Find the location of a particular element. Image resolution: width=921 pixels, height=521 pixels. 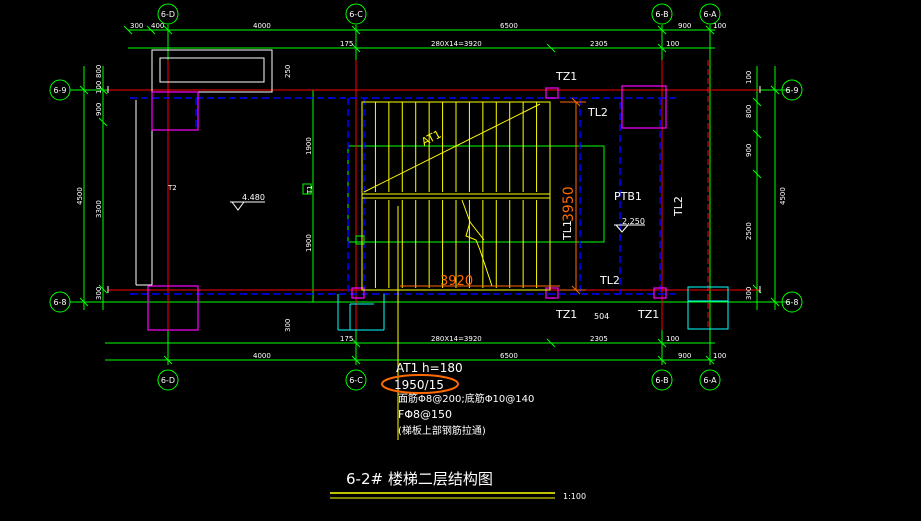

dim-right-900: 900 is located at coordinates (749, 150).